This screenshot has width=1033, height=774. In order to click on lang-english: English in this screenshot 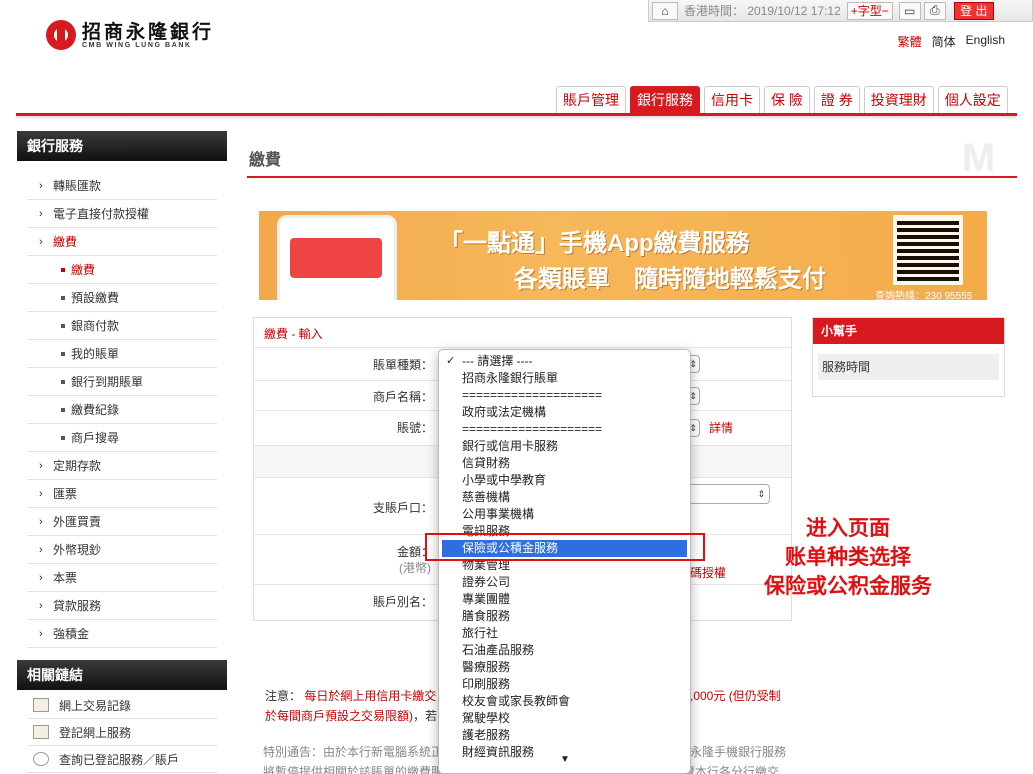, I will do `click(985, 41)`.